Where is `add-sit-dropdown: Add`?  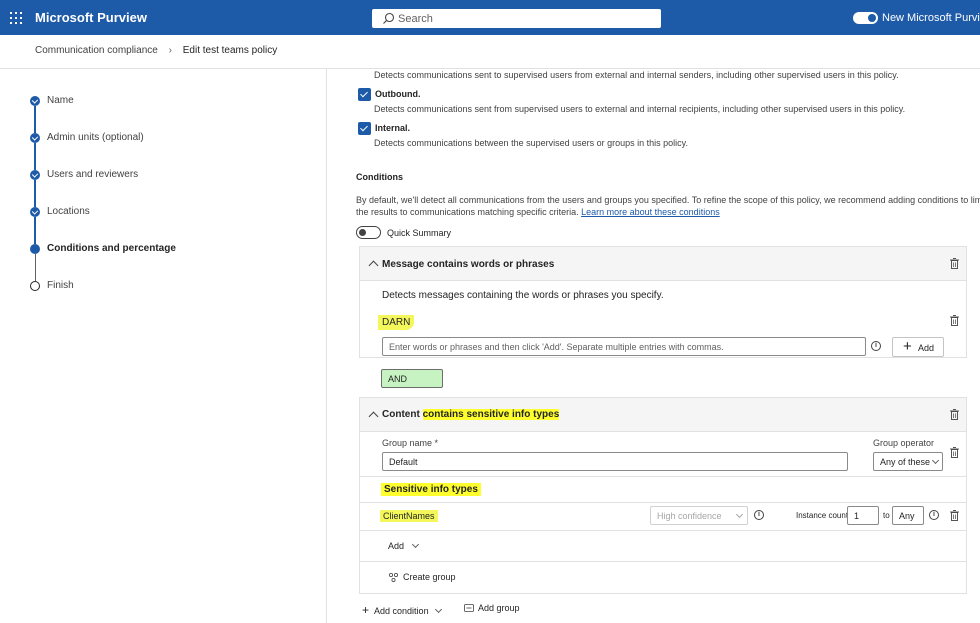
add-sit-dropdown: Add is located at coordinates (403, 545).